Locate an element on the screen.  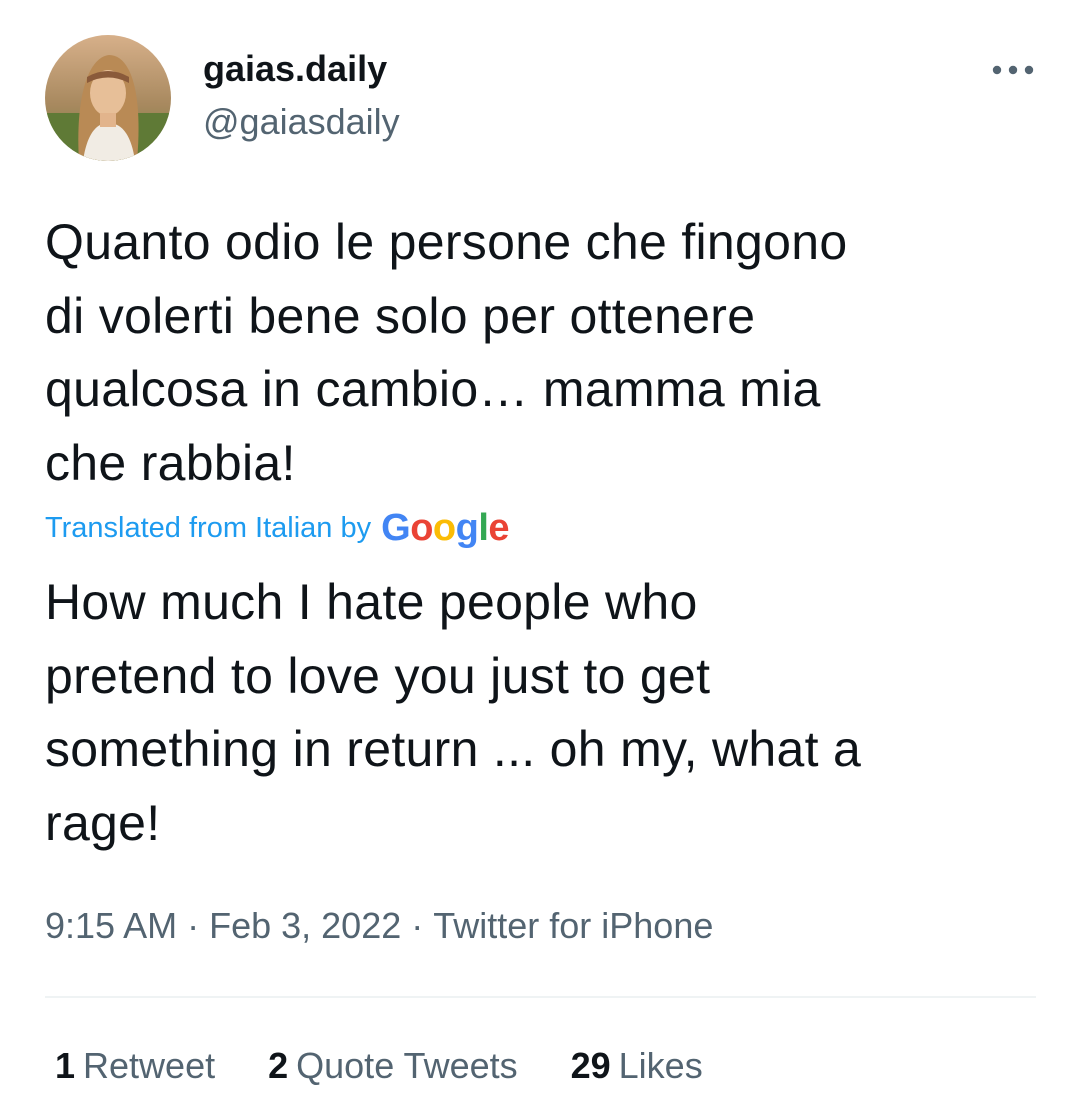
google-logo: Google is located at coordinates (445, 528).